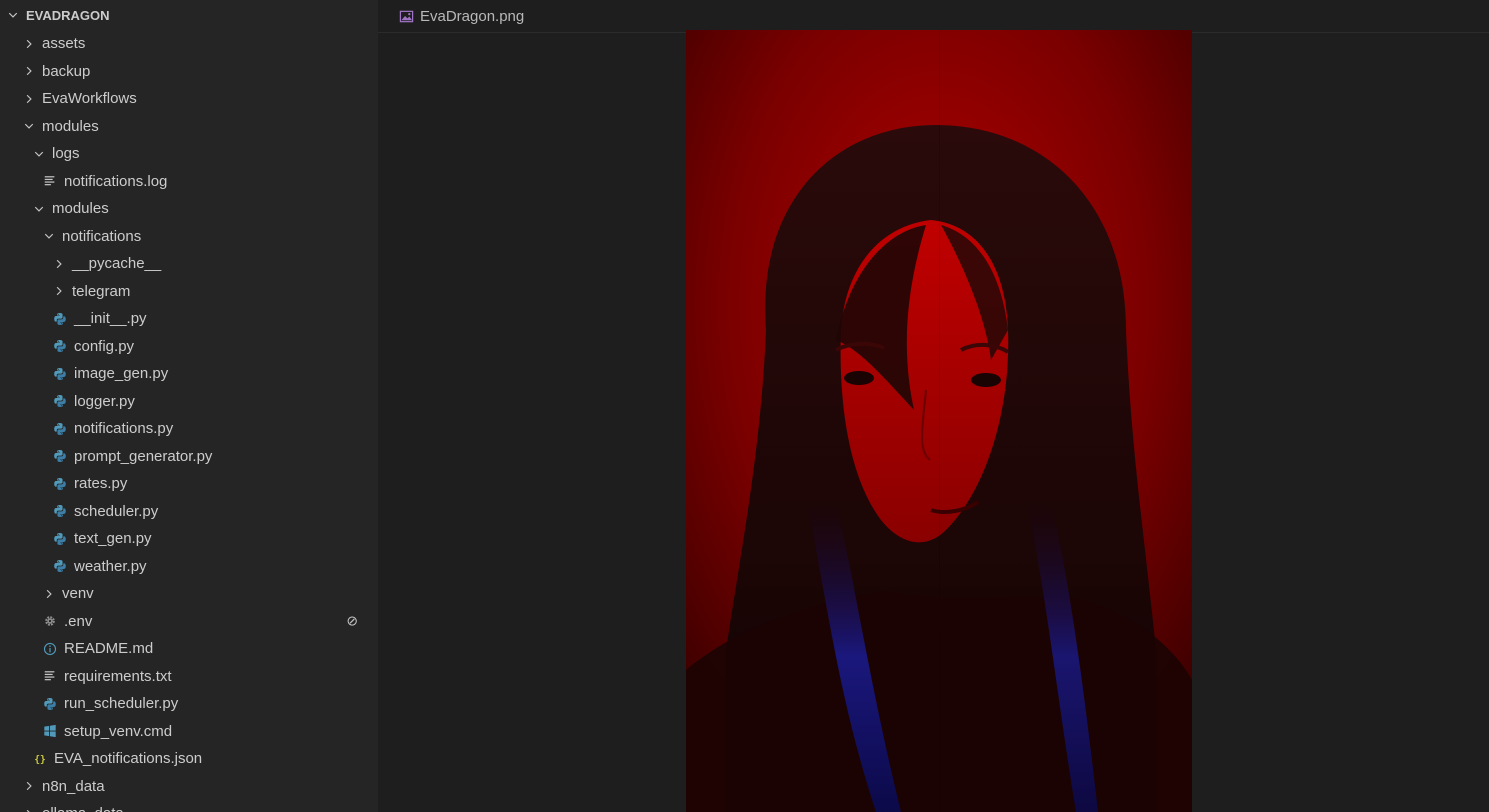  I want to click on tree-folder-logs: logs, so click(189, 154).